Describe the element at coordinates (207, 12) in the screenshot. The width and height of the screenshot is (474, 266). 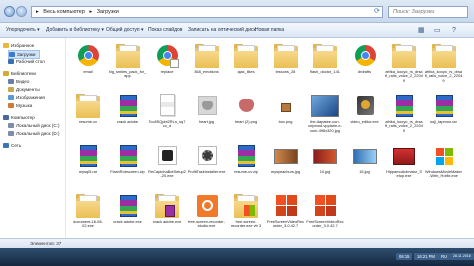
I see `breadcrumb: ▸ Весь компьютер ▸ Загрузки` at that location.